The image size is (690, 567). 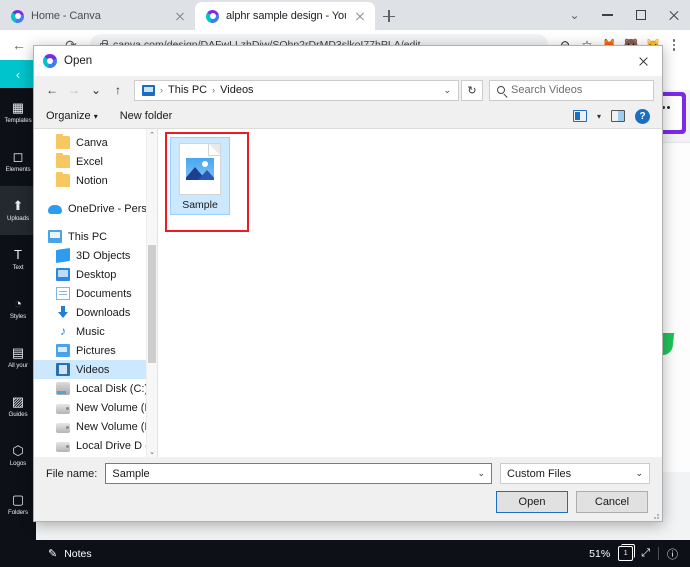 What do you see at coordinates (18, 504) in the screenshot?
I see `rail-item-folders: ▢ Folders` at bounding box center [18, 504].